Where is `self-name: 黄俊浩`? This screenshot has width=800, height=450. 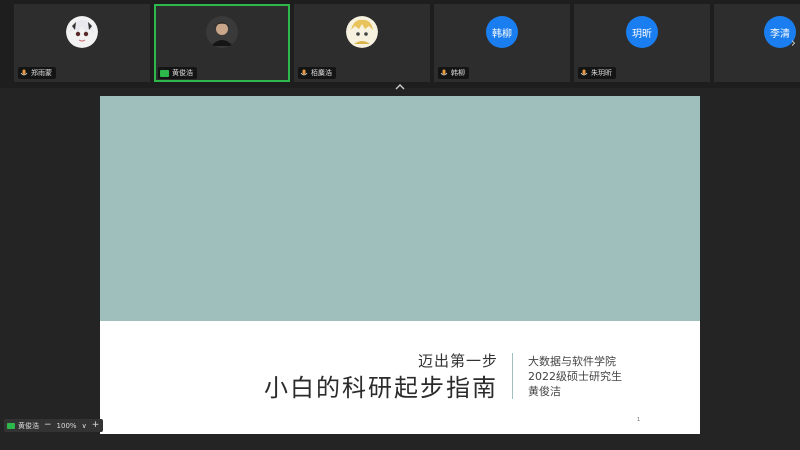 self-name: 黄俊浩 is located at coordinates (28, 425).